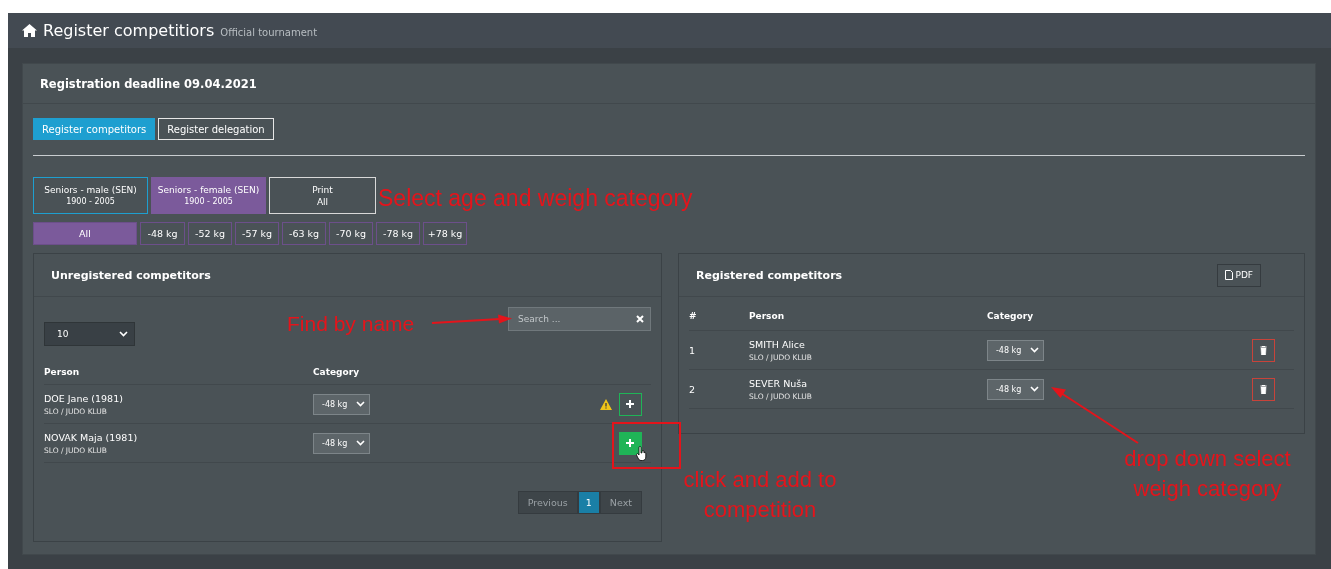 The width and height of the screenshot is (1331, 569). What do you see at coordinates (129, 30) in the screenshot?
I see `page-title: Register competitiors` at bounding box center [129, 30].